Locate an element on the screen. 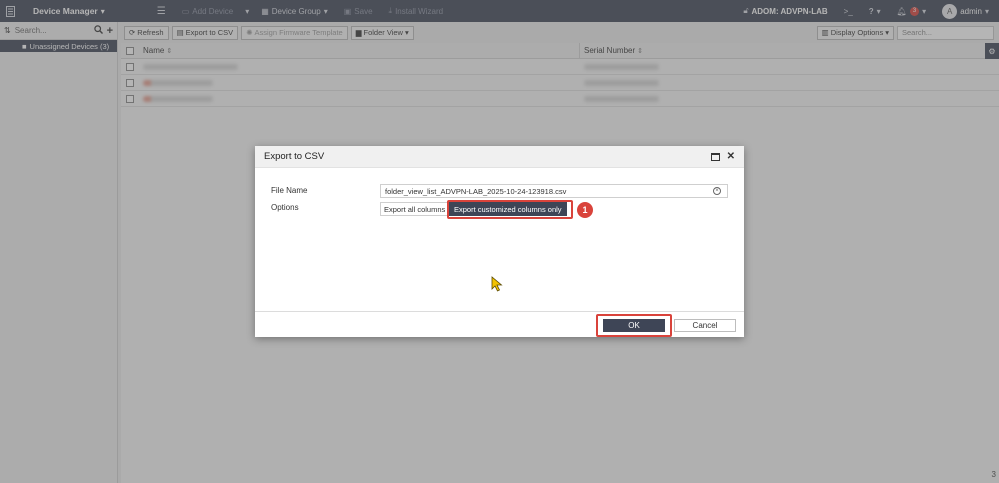  close-icon: ✕ is located at coordinates (731, 156).